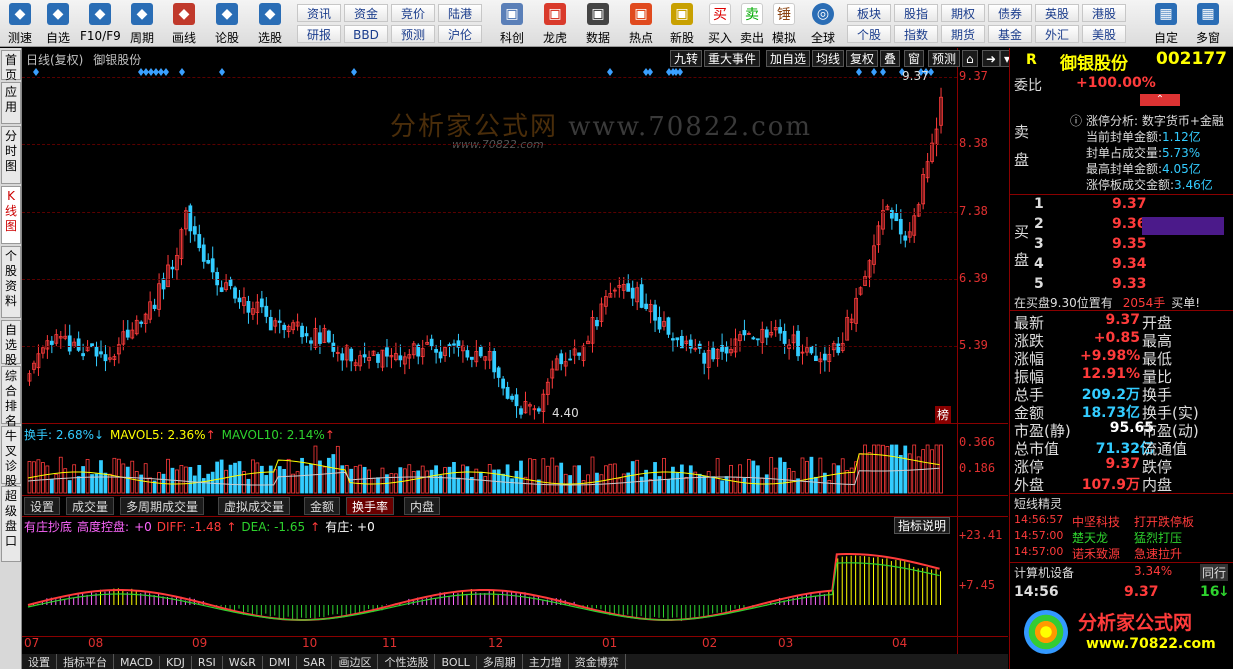 The height and width of the screenshot is (669, 1233). Describe the element at coordinates (407, 661) in the screenshot. I see `indicator-tab-9: 个性选股` at that location.